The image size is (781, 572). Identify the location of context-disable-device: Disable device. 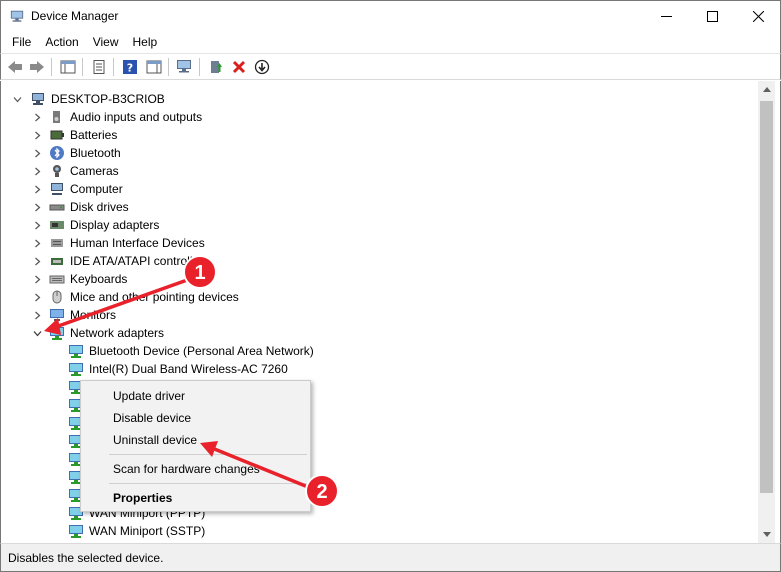
(152, 418).